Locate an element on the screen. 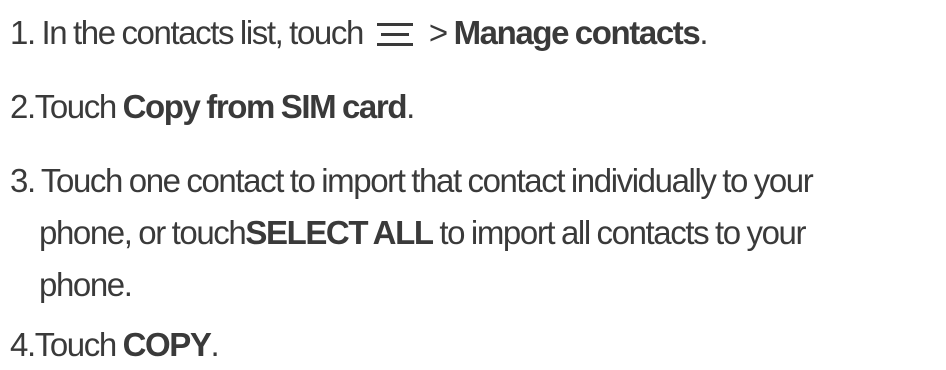  menu-icon is located at coordinates (394, 35).